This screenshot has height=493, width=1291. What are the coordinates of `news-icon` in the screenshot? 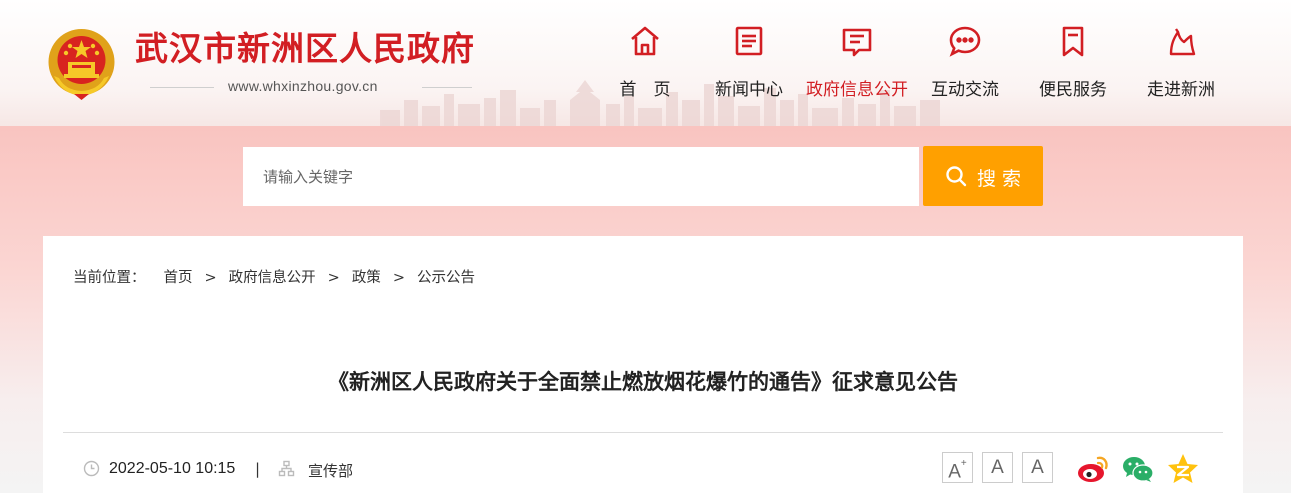 It's located at (749, 41).